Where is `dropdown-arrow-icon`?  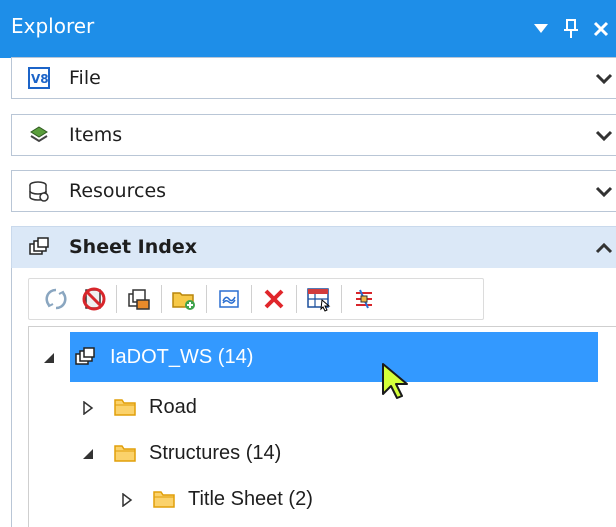 dropdown-arrow-icon is located at coordinates (541, 29).